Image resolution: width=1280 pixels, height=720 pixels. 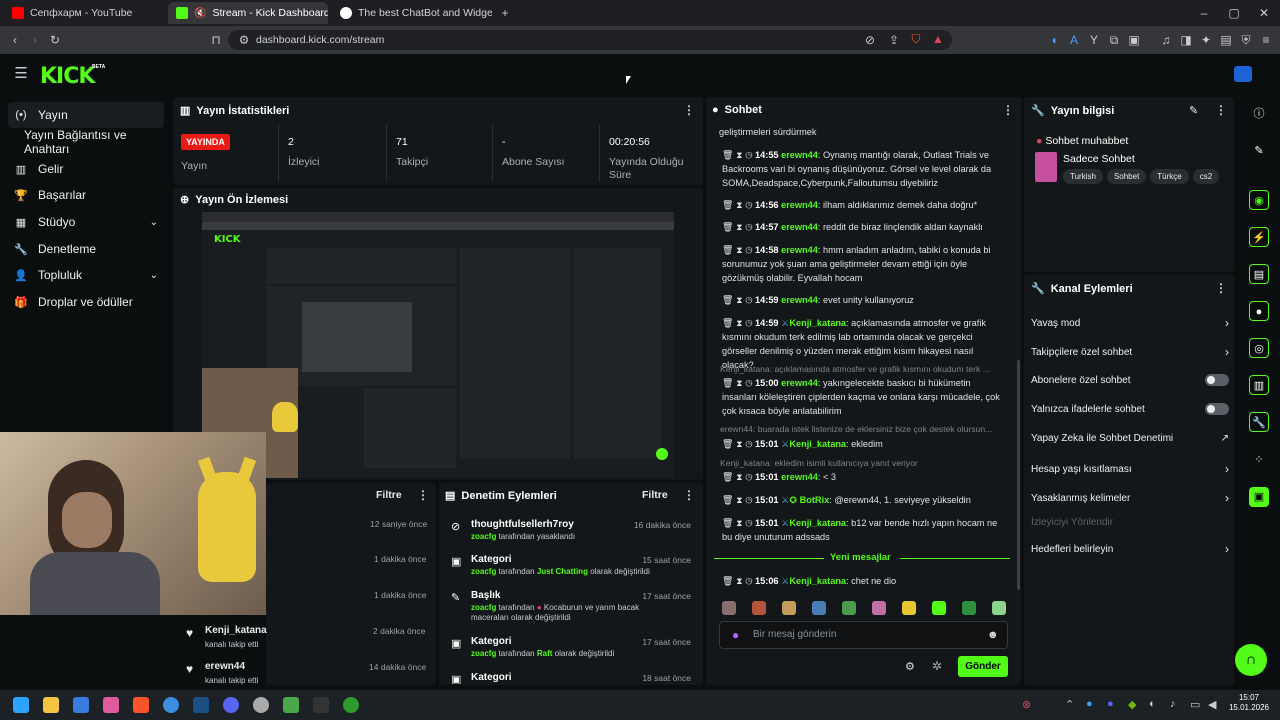 I want to click on url-input: dashboard.kick.com/stream, so click(x=590, y=40).